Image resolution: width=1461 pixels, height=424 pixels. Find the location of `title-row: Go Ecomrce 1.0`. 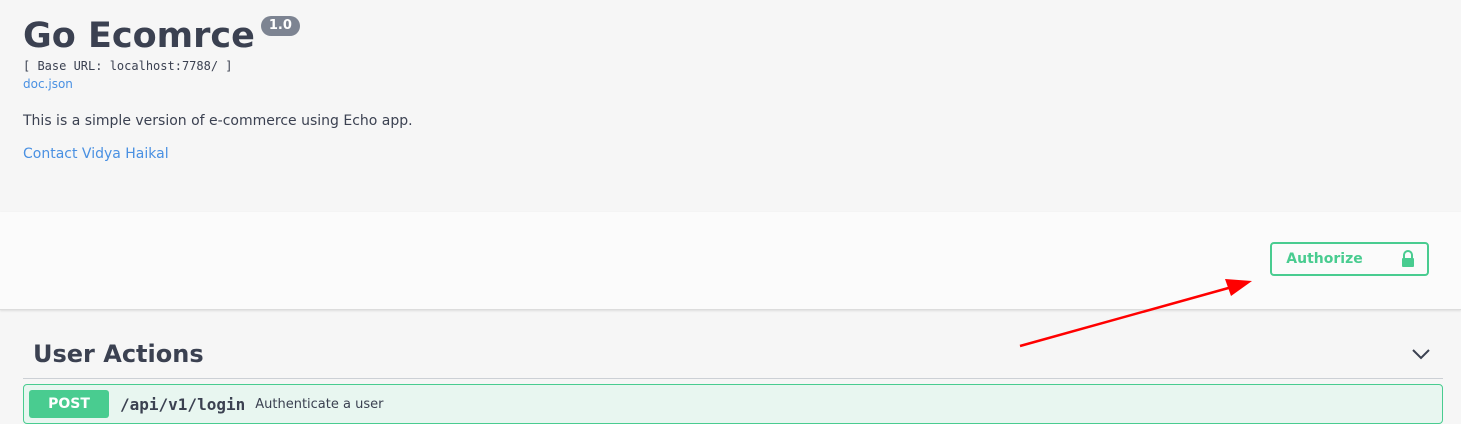

title-row: Go Ecomrce 1.0 is located at coordinates (218, 36).